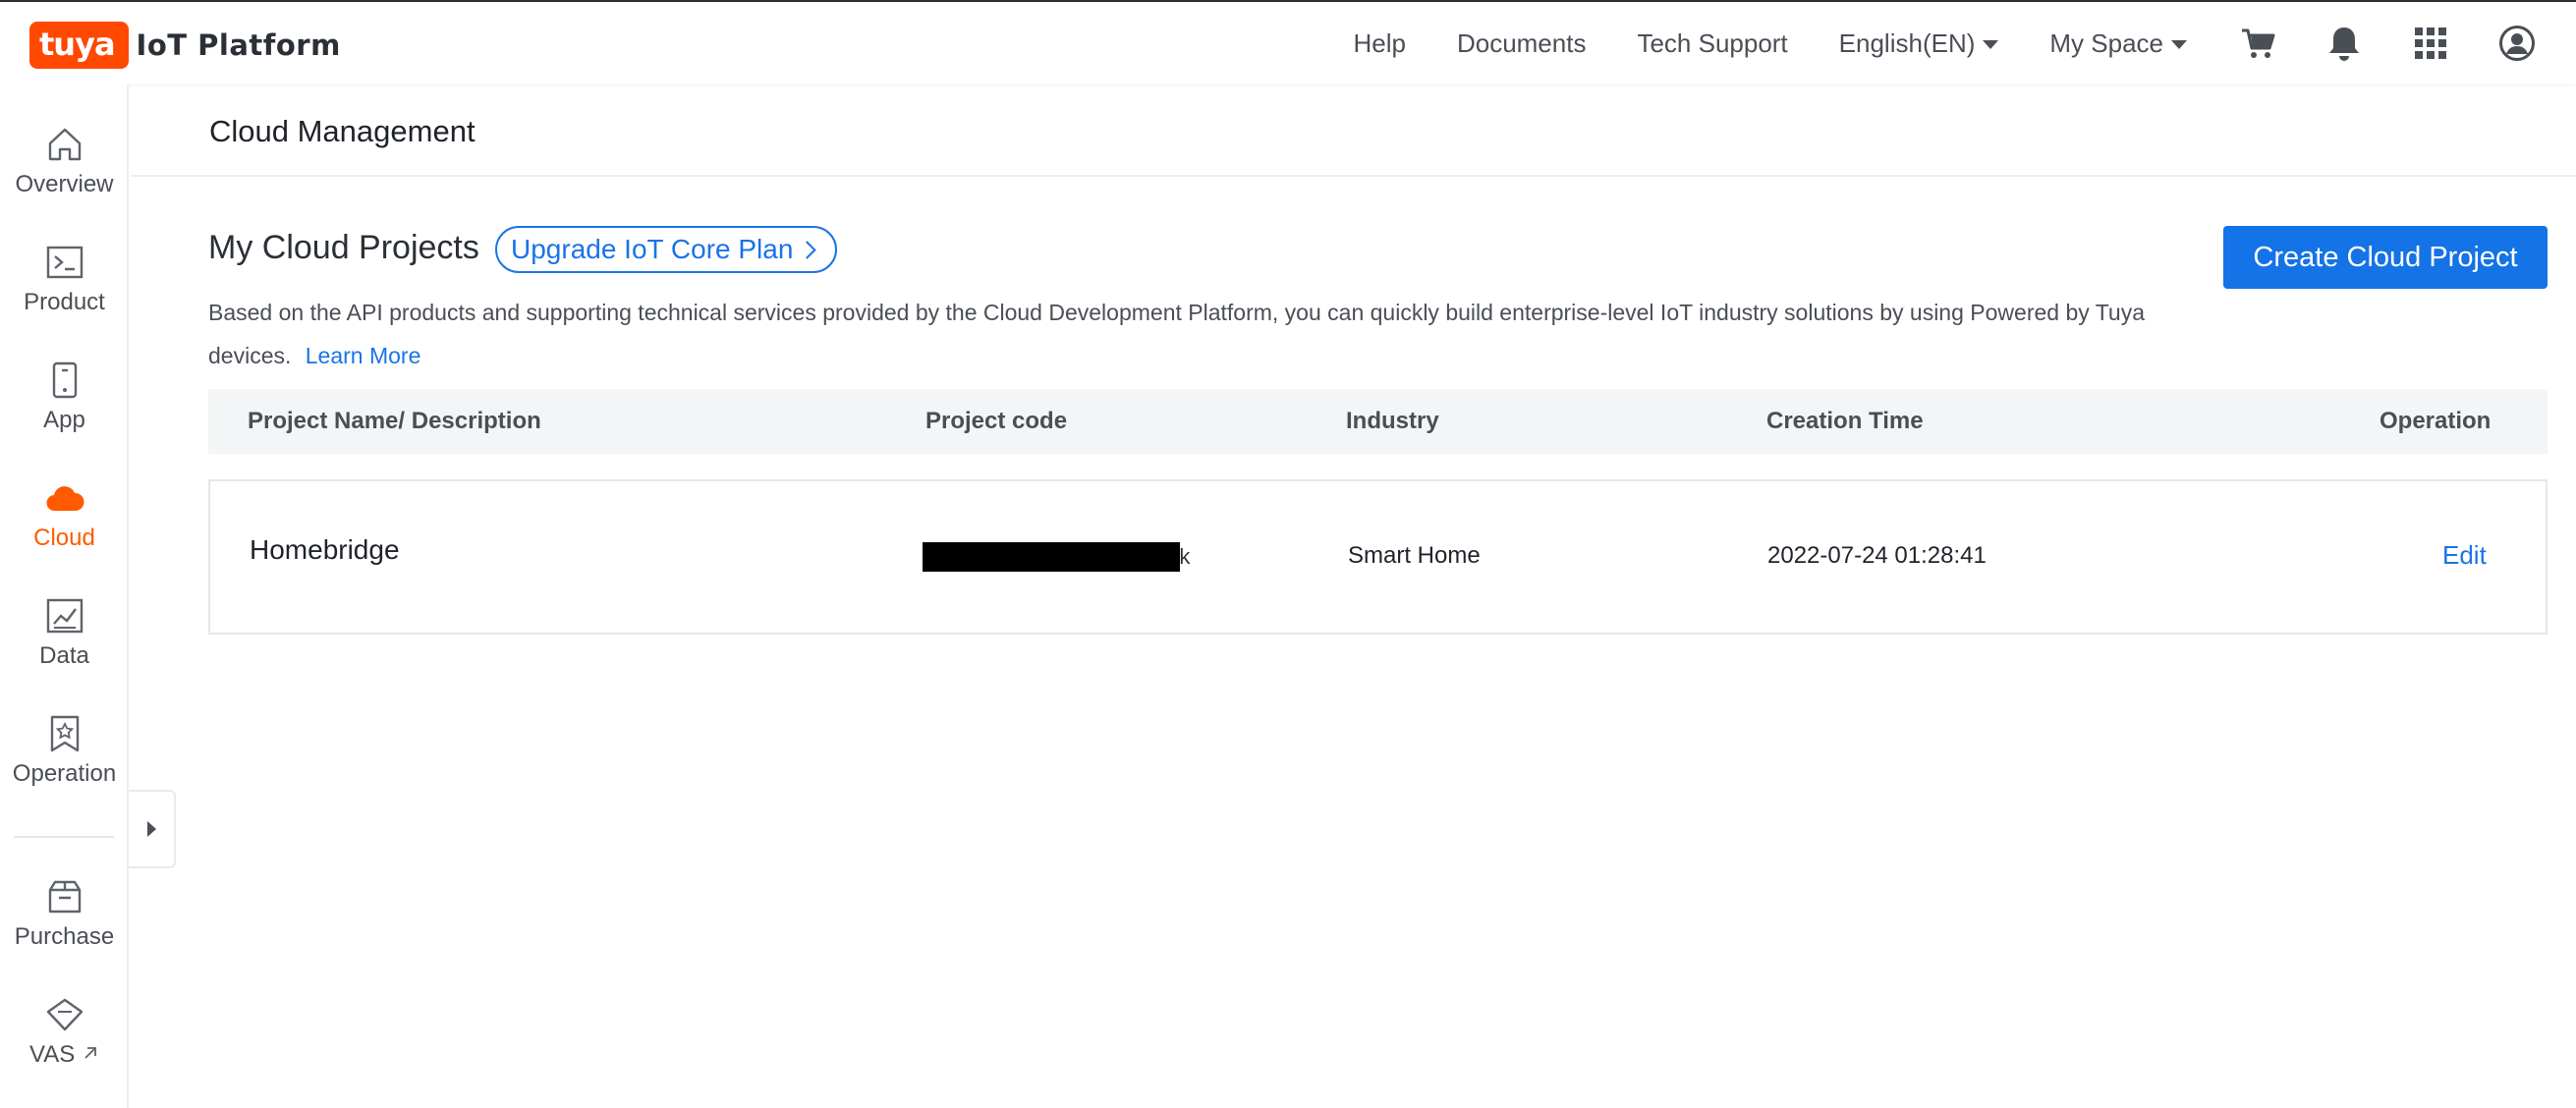 The height and width of the screenshot is (1108, 2576). I want to click on sidebar-item-data: Data, so click(64, 644).